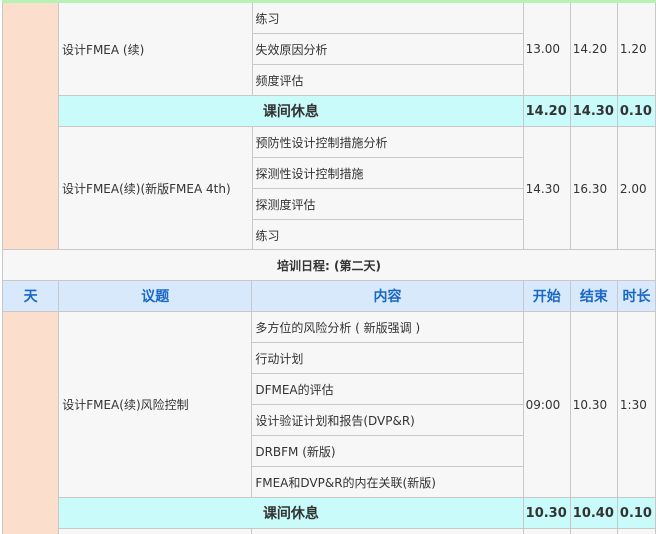  What do you see at coordinates (593, 513) in the screenshot?
I see `break-end: 10.40` at bounding box center [593, 513].